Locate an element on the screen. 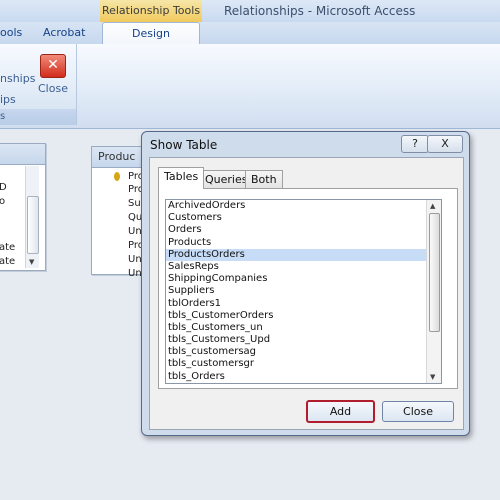  group-footer-label: s is located at coordinates (3, 116).